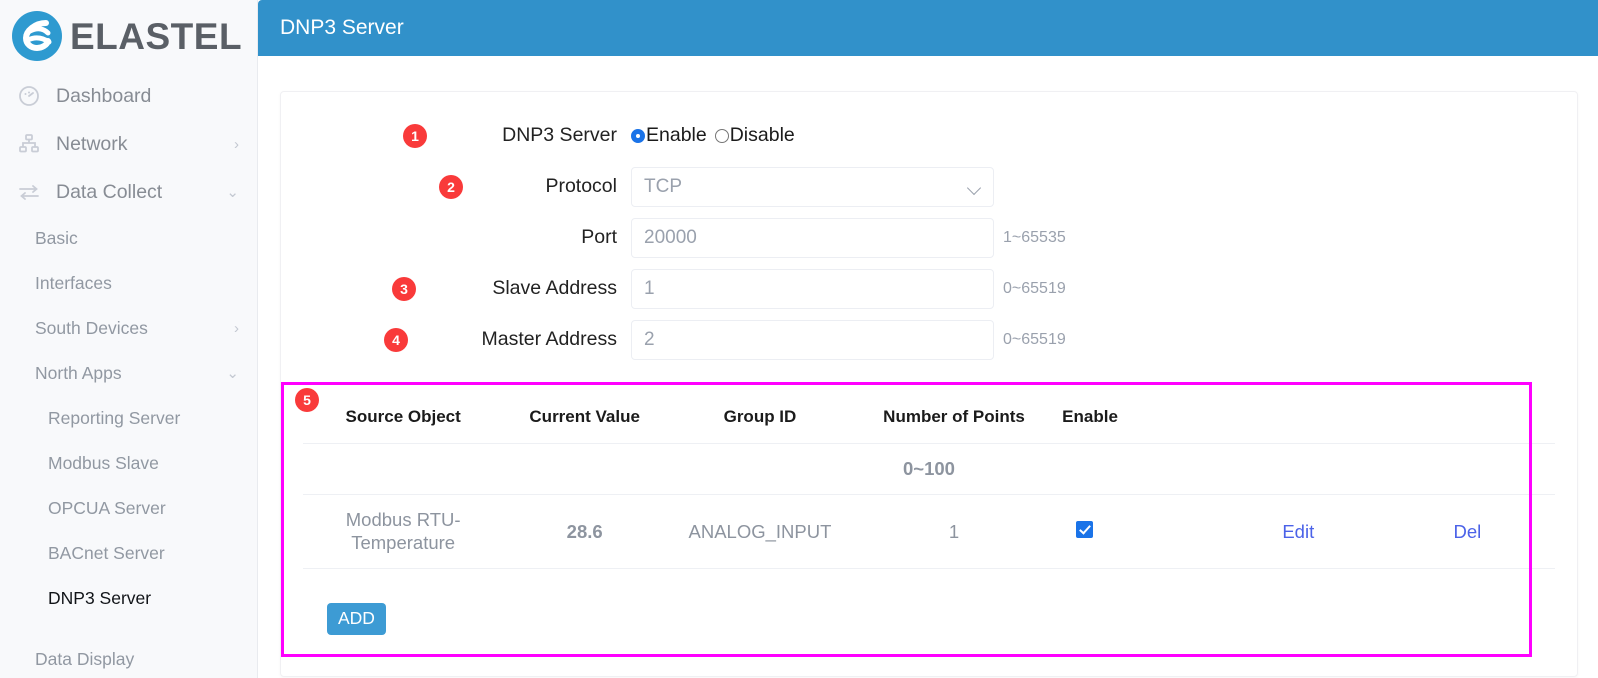 The image size is (1598, 678). I want to click on range-hint: 0~100, so click(929, 469).